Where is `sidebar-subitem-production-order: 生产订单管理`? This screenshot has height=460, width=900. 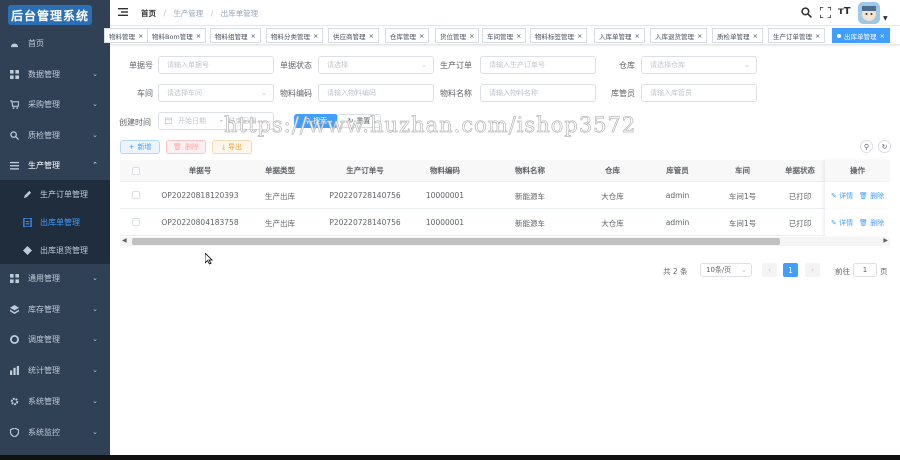 sidebar-subitem-production-order: 生产订单管理 is located at coordinates (55, 194).